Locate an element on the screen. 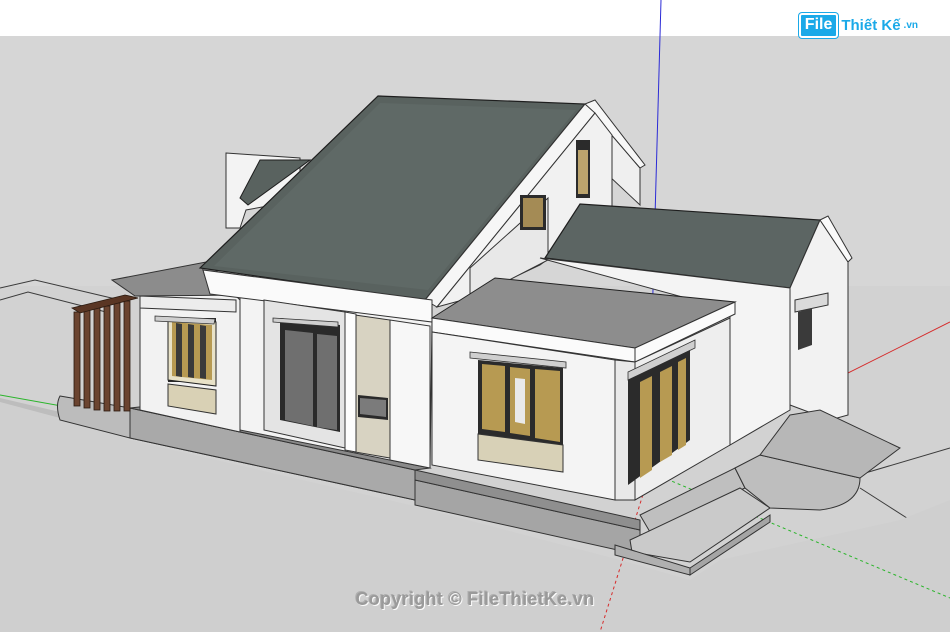  filethietke-logo: File Thiết Kế .vn is located at coordinates (858, 25).